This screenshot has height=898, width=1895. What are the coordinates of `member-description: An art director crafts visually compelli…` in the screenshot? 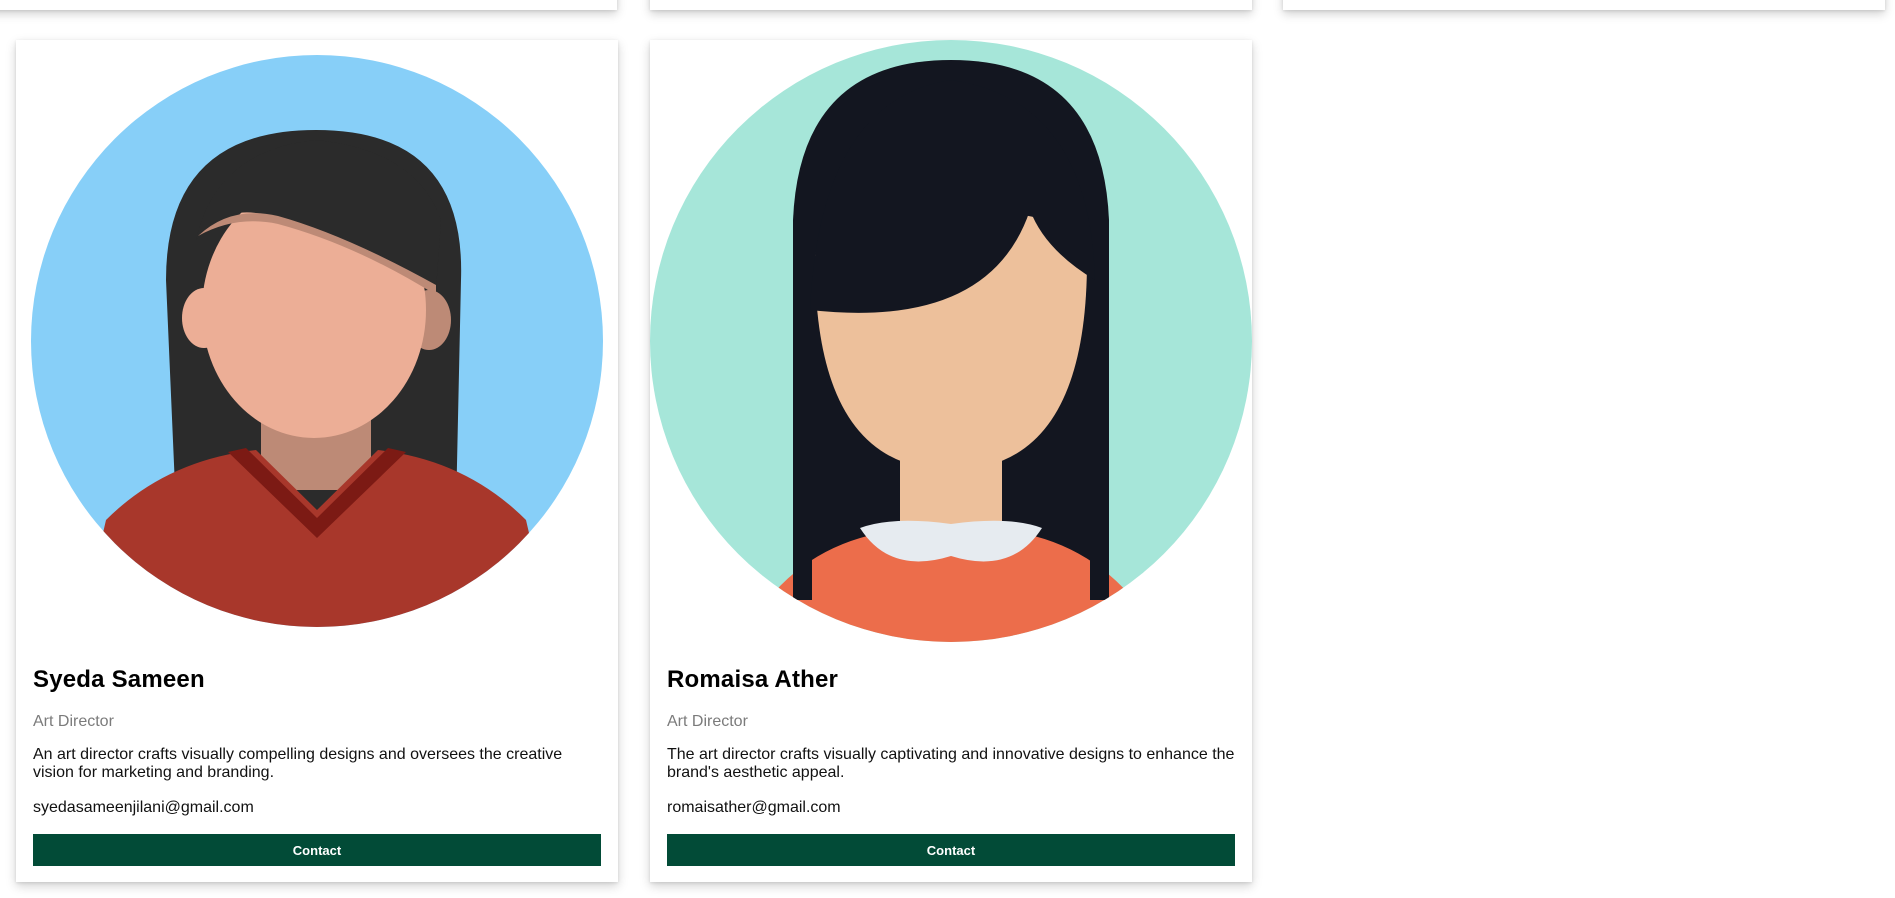 It's located at (298, 763).